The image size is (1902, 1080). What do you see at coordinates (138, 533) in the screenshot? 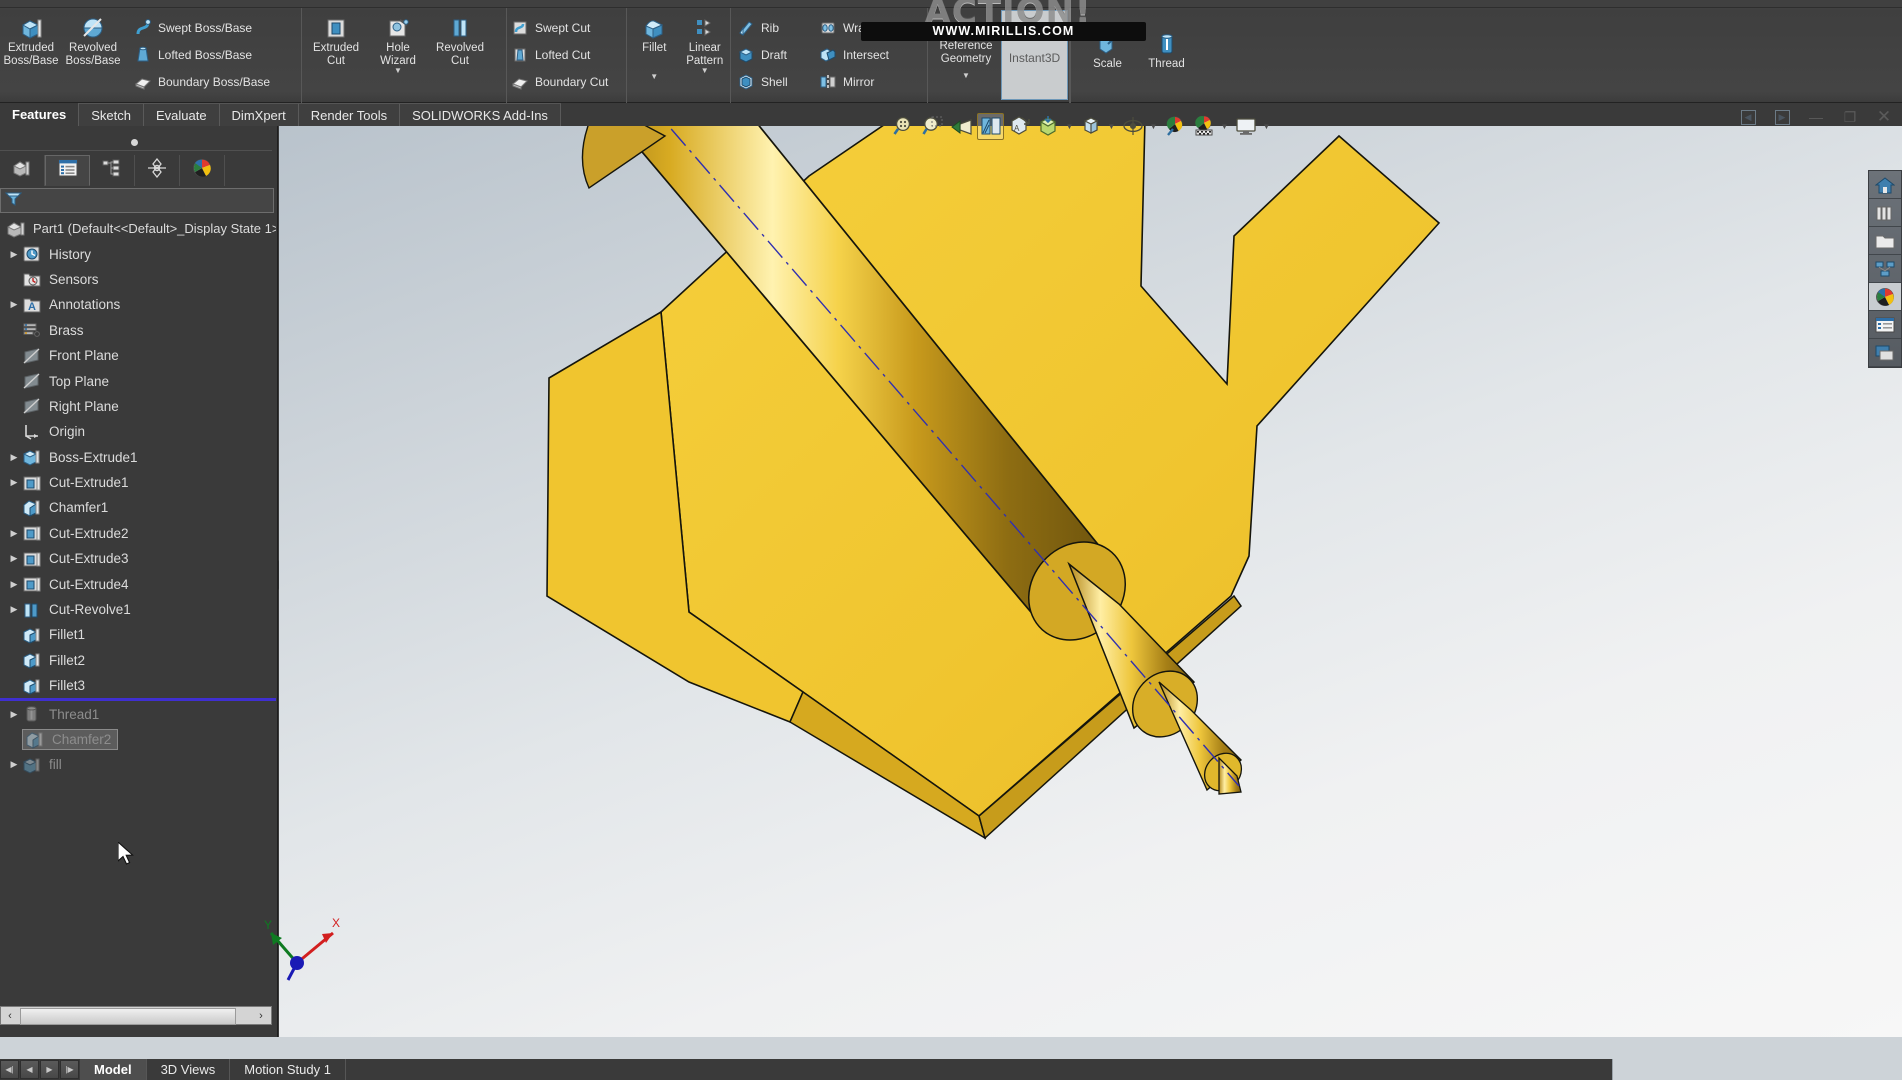
I see `tree-item-cut-extrude2: ▶ Cut-Extrude2` at bounding box center [138, 533].